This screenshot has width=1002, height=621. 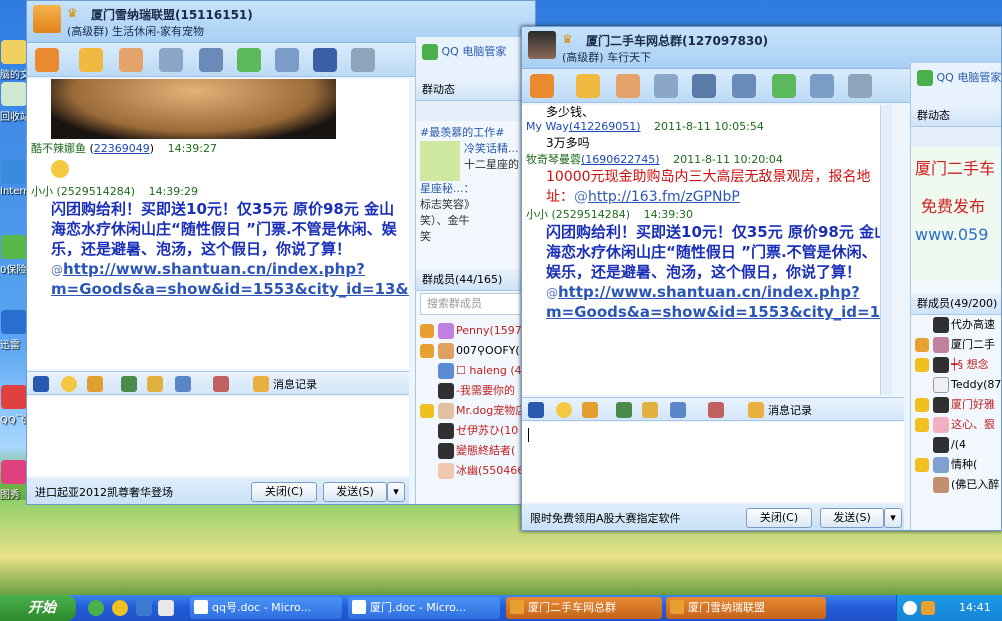 I want to click on taskbar-item-used-car-group: 厦门二手车网总群, so click(x=584, y=608).